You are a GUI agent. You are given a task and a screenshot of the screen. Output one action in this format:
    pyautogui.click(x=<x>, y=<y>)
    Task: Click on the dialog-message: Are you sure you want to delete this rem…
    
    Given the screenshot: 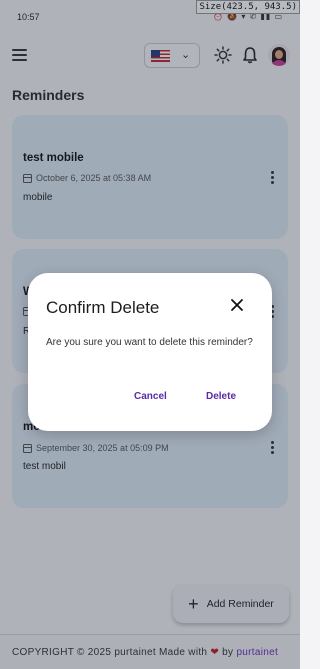 What is the action you would take?
    pyautogui.click(x=149, y=342)
    